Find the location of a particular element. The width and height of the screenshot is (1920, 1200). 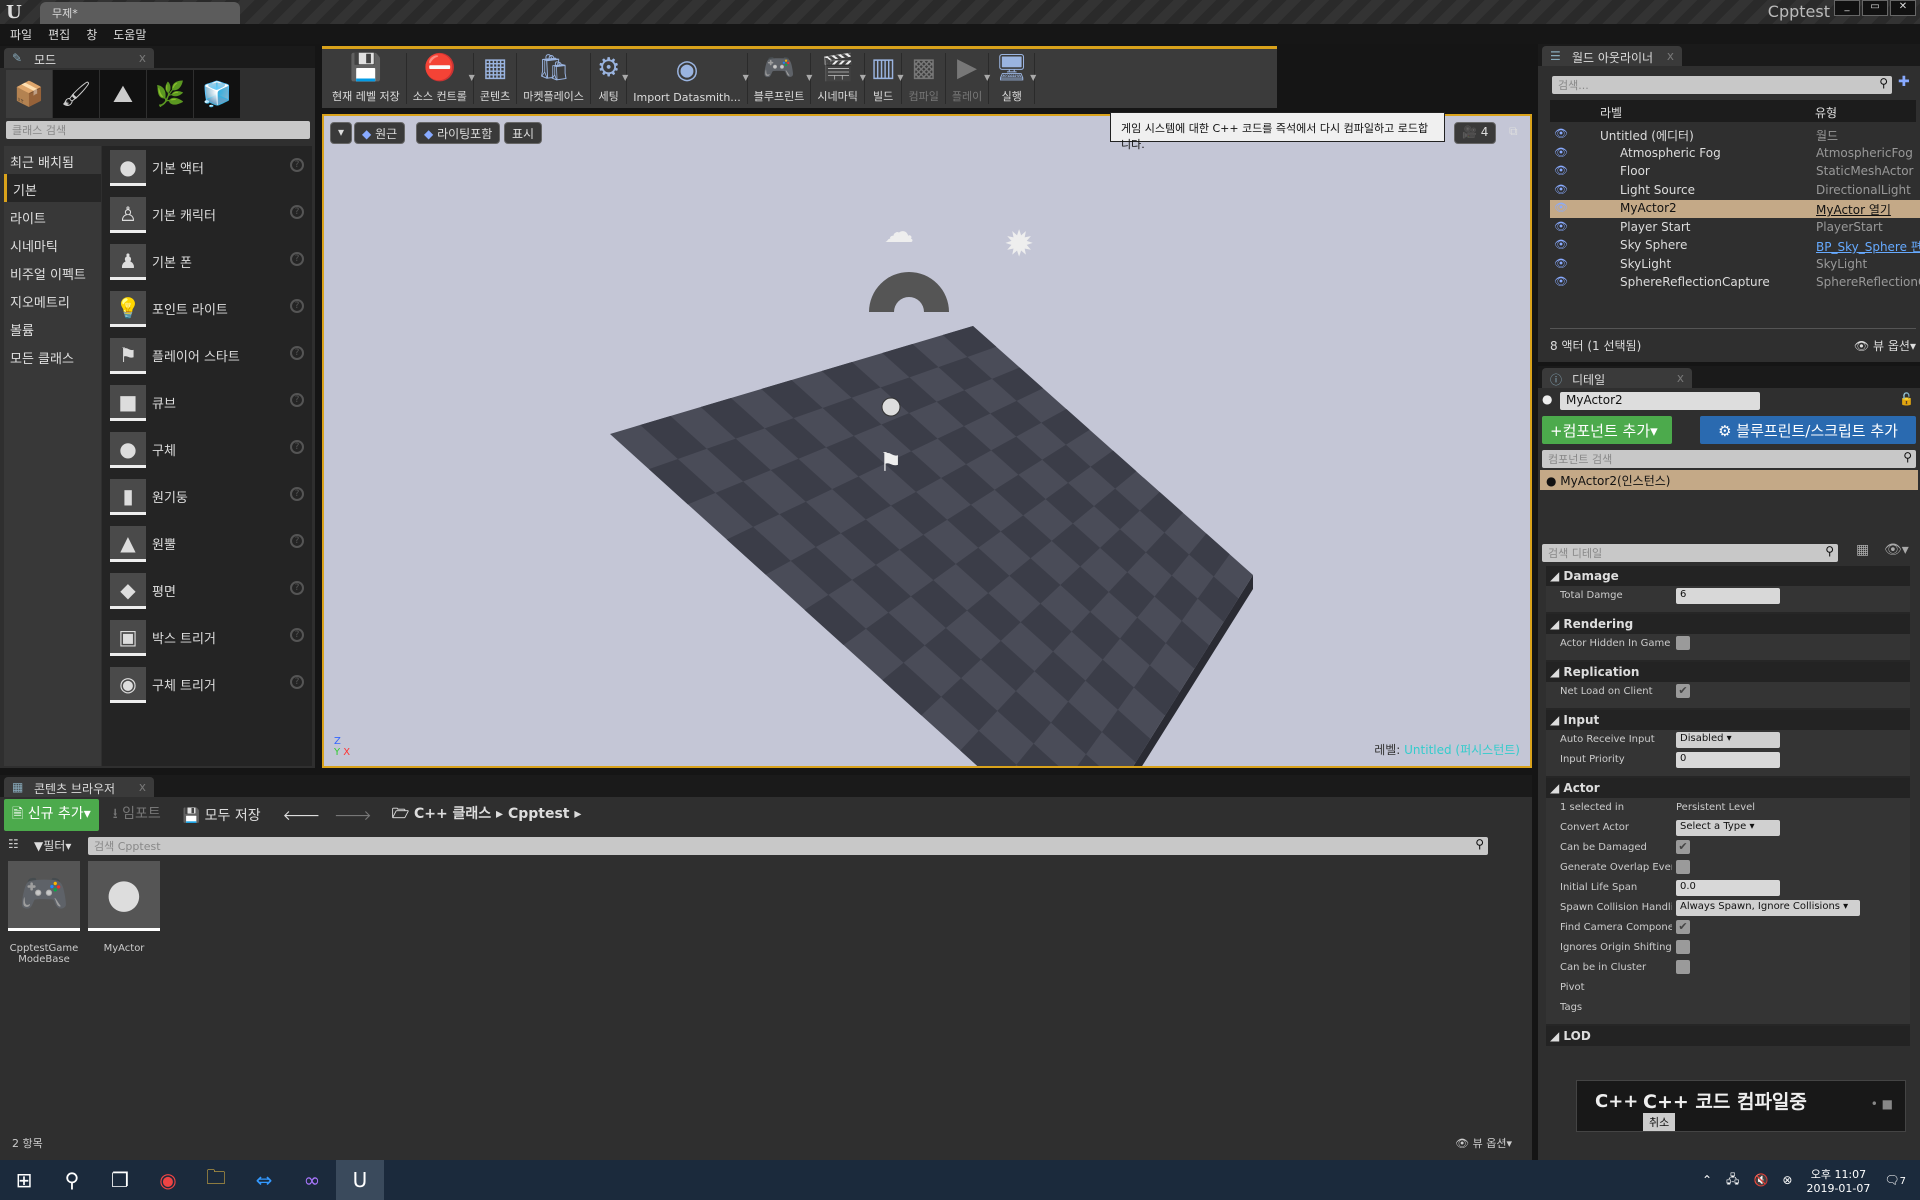

geometry-mode-icon: 🧊 is located at coordinates (217, 94).